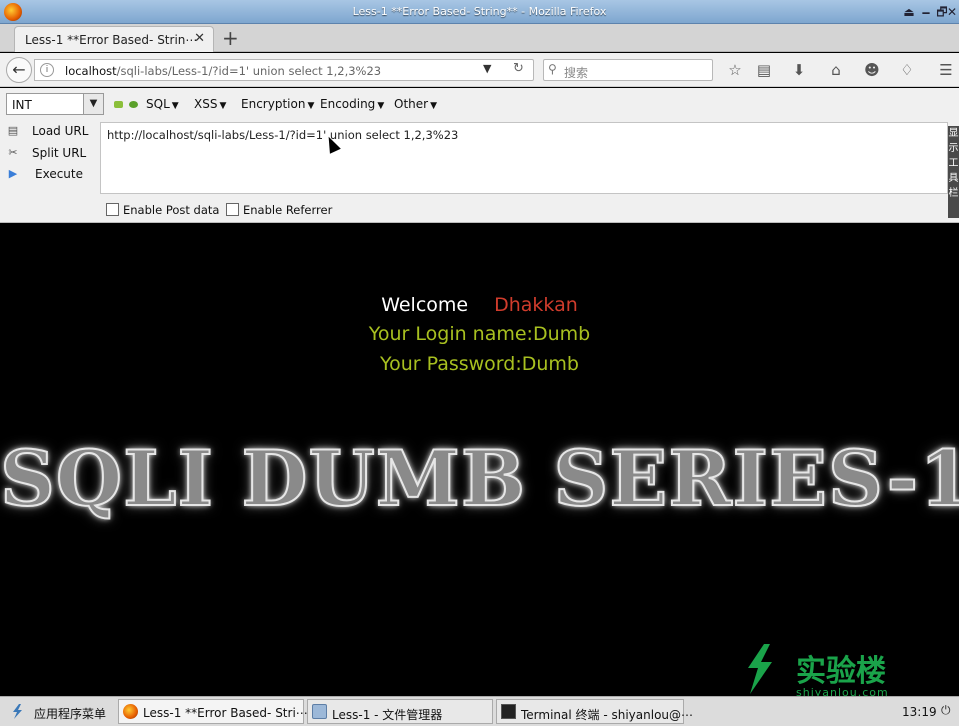 The width and height of the screenshot is (959, 726). Describe the element at coordinates (953, 133) in the screenshot. I see `sidetab-char: 显` at that location.